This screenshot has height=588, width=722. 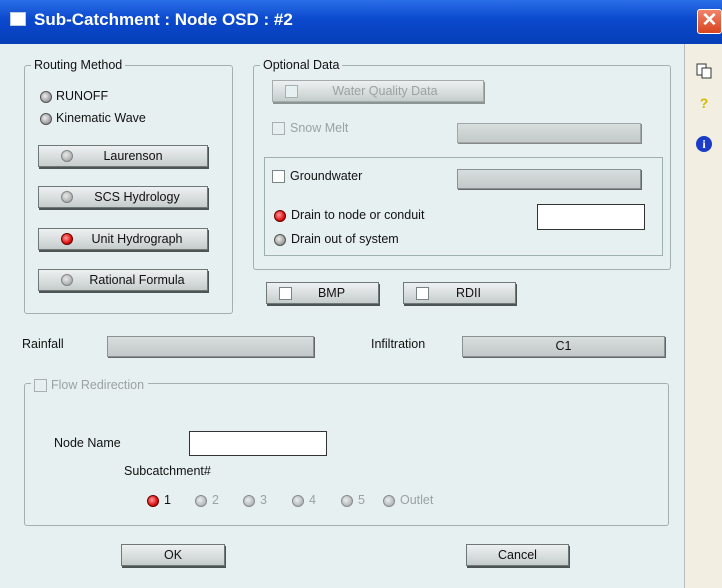 What do you see at coordinates (312, 500) in the screenshot?
I see `subcatchment-option-4: 4` at bounding box center [312, 500].